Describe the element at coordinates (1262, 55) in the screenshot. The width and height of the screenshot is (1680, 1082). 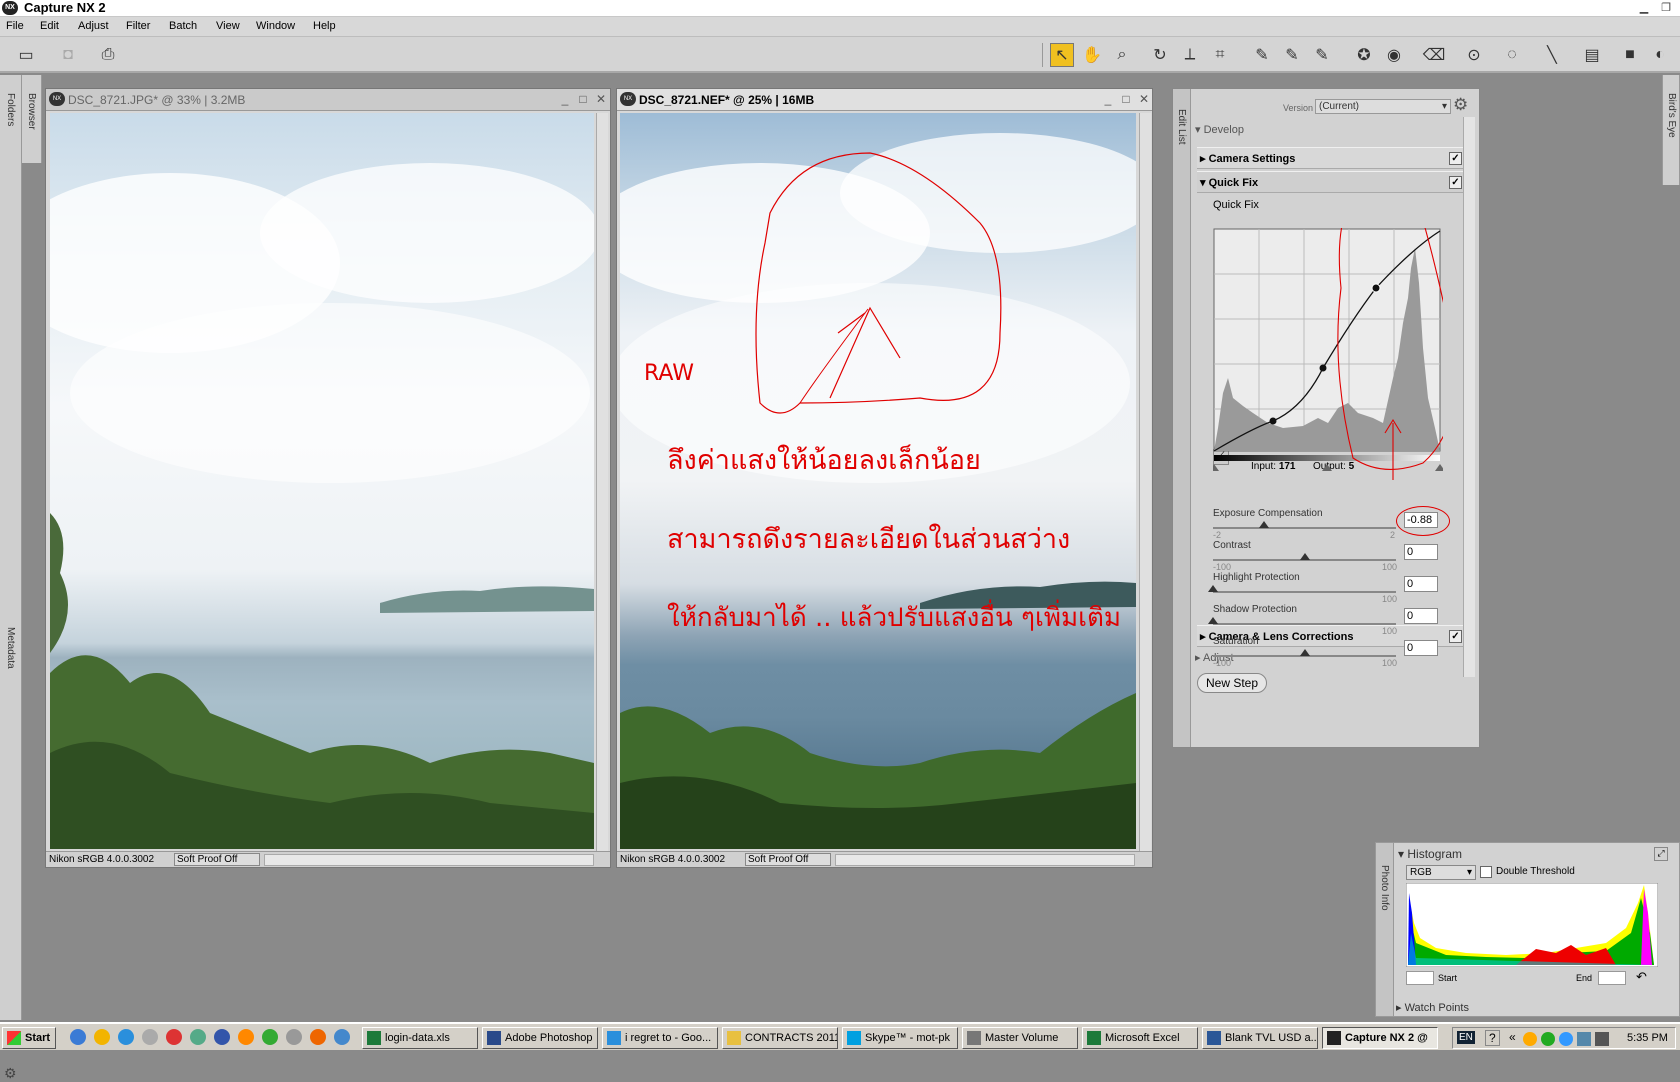
I see `black-point-icon: ✎` at that location.